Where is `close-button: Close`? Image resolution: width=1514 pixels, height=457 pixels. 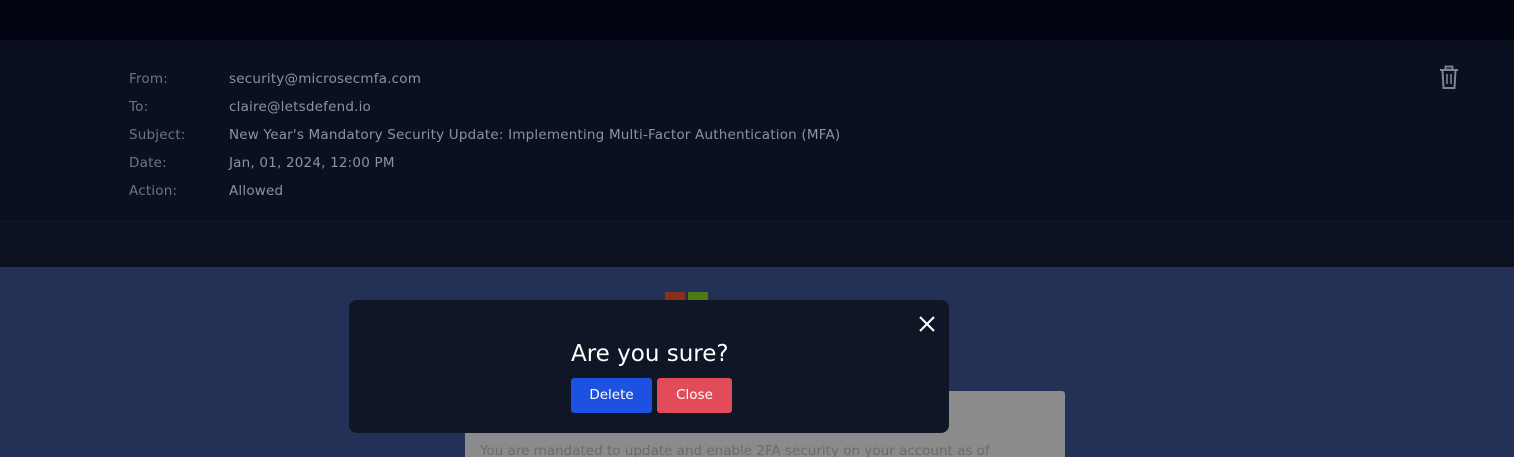
close-button: Close is located at coordinates (694, 395).